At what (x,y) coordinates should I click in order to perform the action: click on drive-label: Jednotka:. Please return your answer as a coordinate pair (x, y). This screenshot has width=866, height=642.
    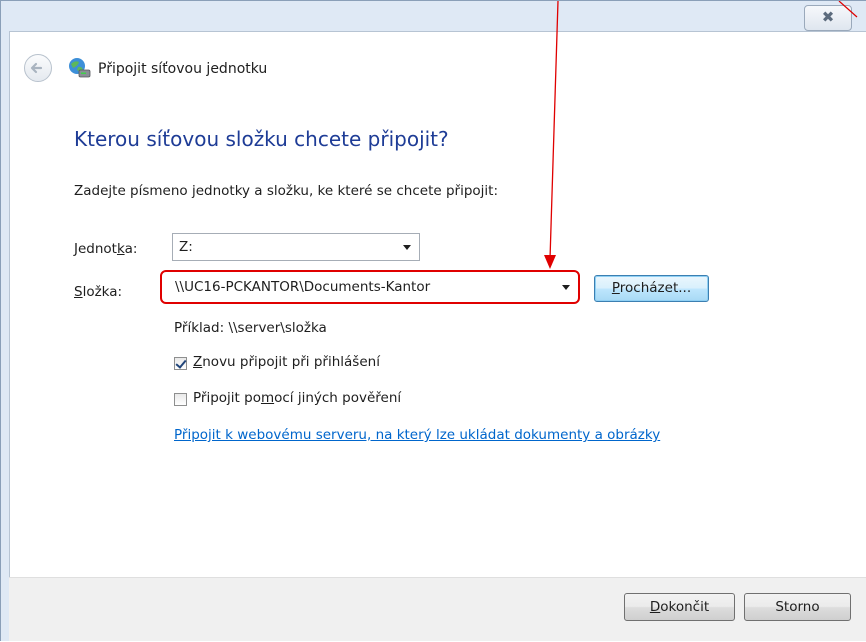
    Looking at the image, I should click on (106, 249).